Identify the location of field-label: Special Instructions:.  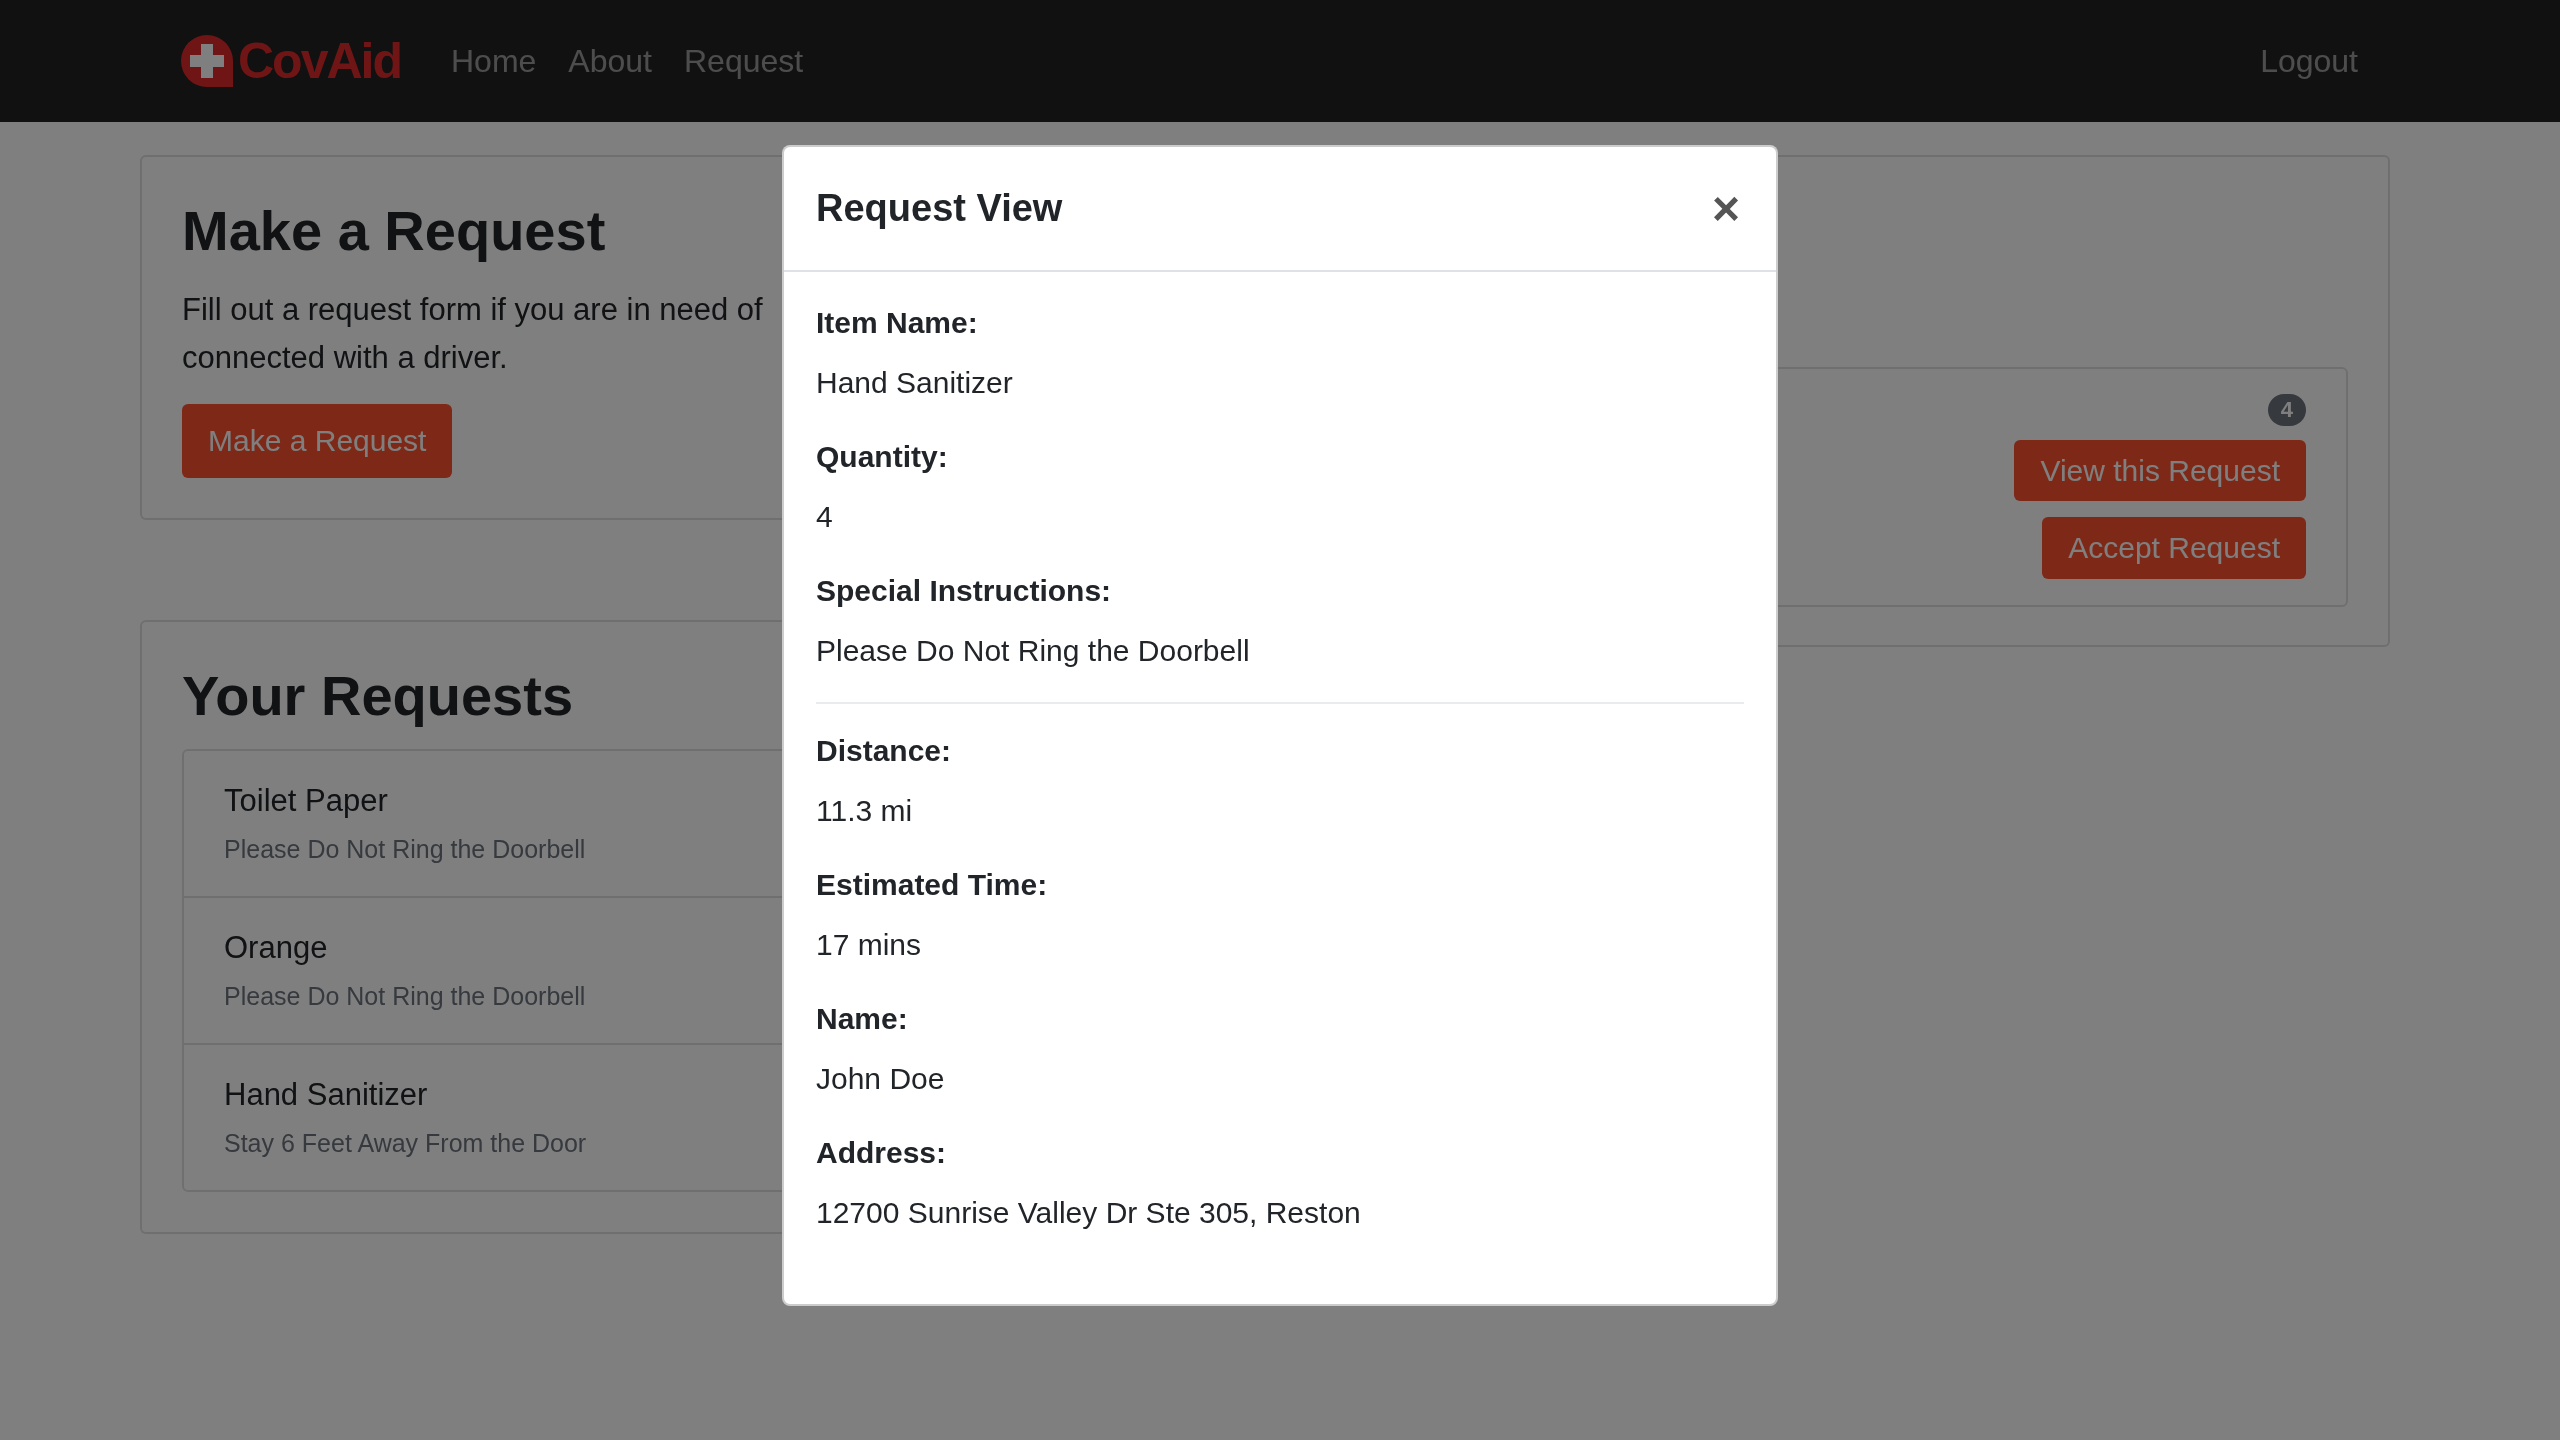
(964, 591).